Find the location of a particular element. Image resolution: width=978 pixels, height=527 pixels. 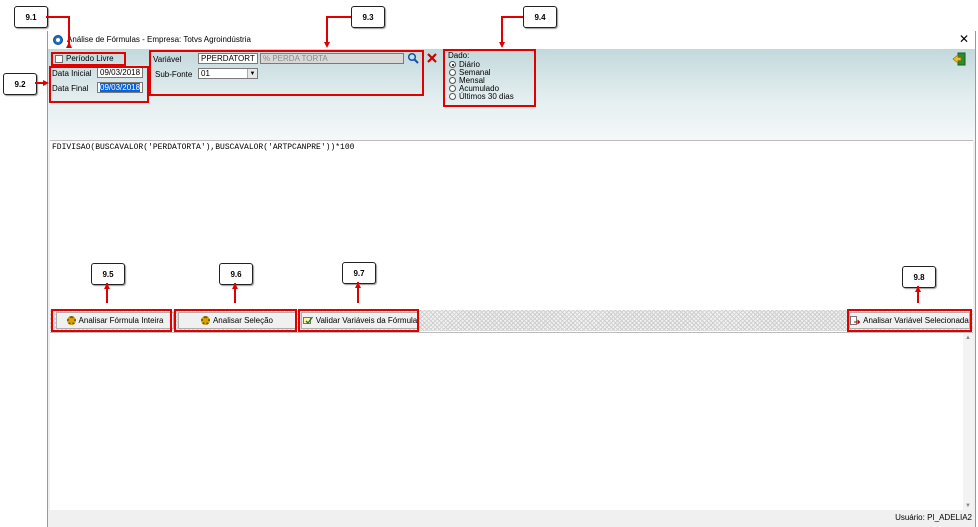

callout-9-5-arrow is located at coordinates (107, 286).